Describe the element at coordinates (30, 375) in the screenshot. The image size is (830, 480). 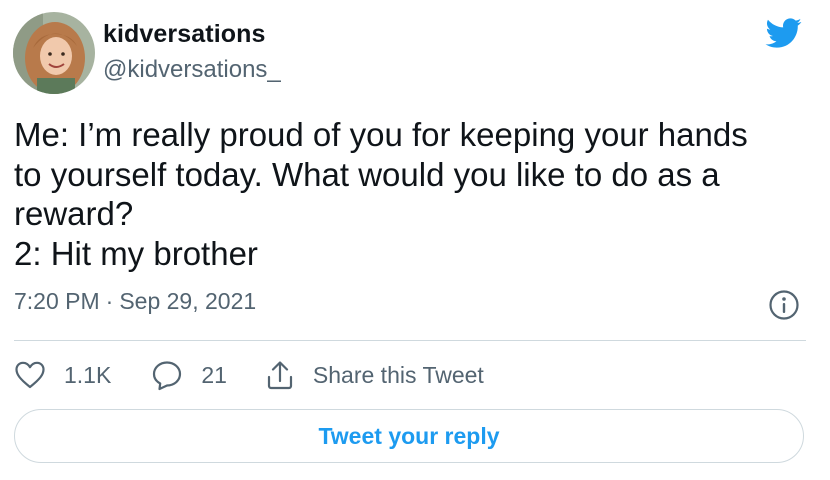
I see `heart-icon` at that location.